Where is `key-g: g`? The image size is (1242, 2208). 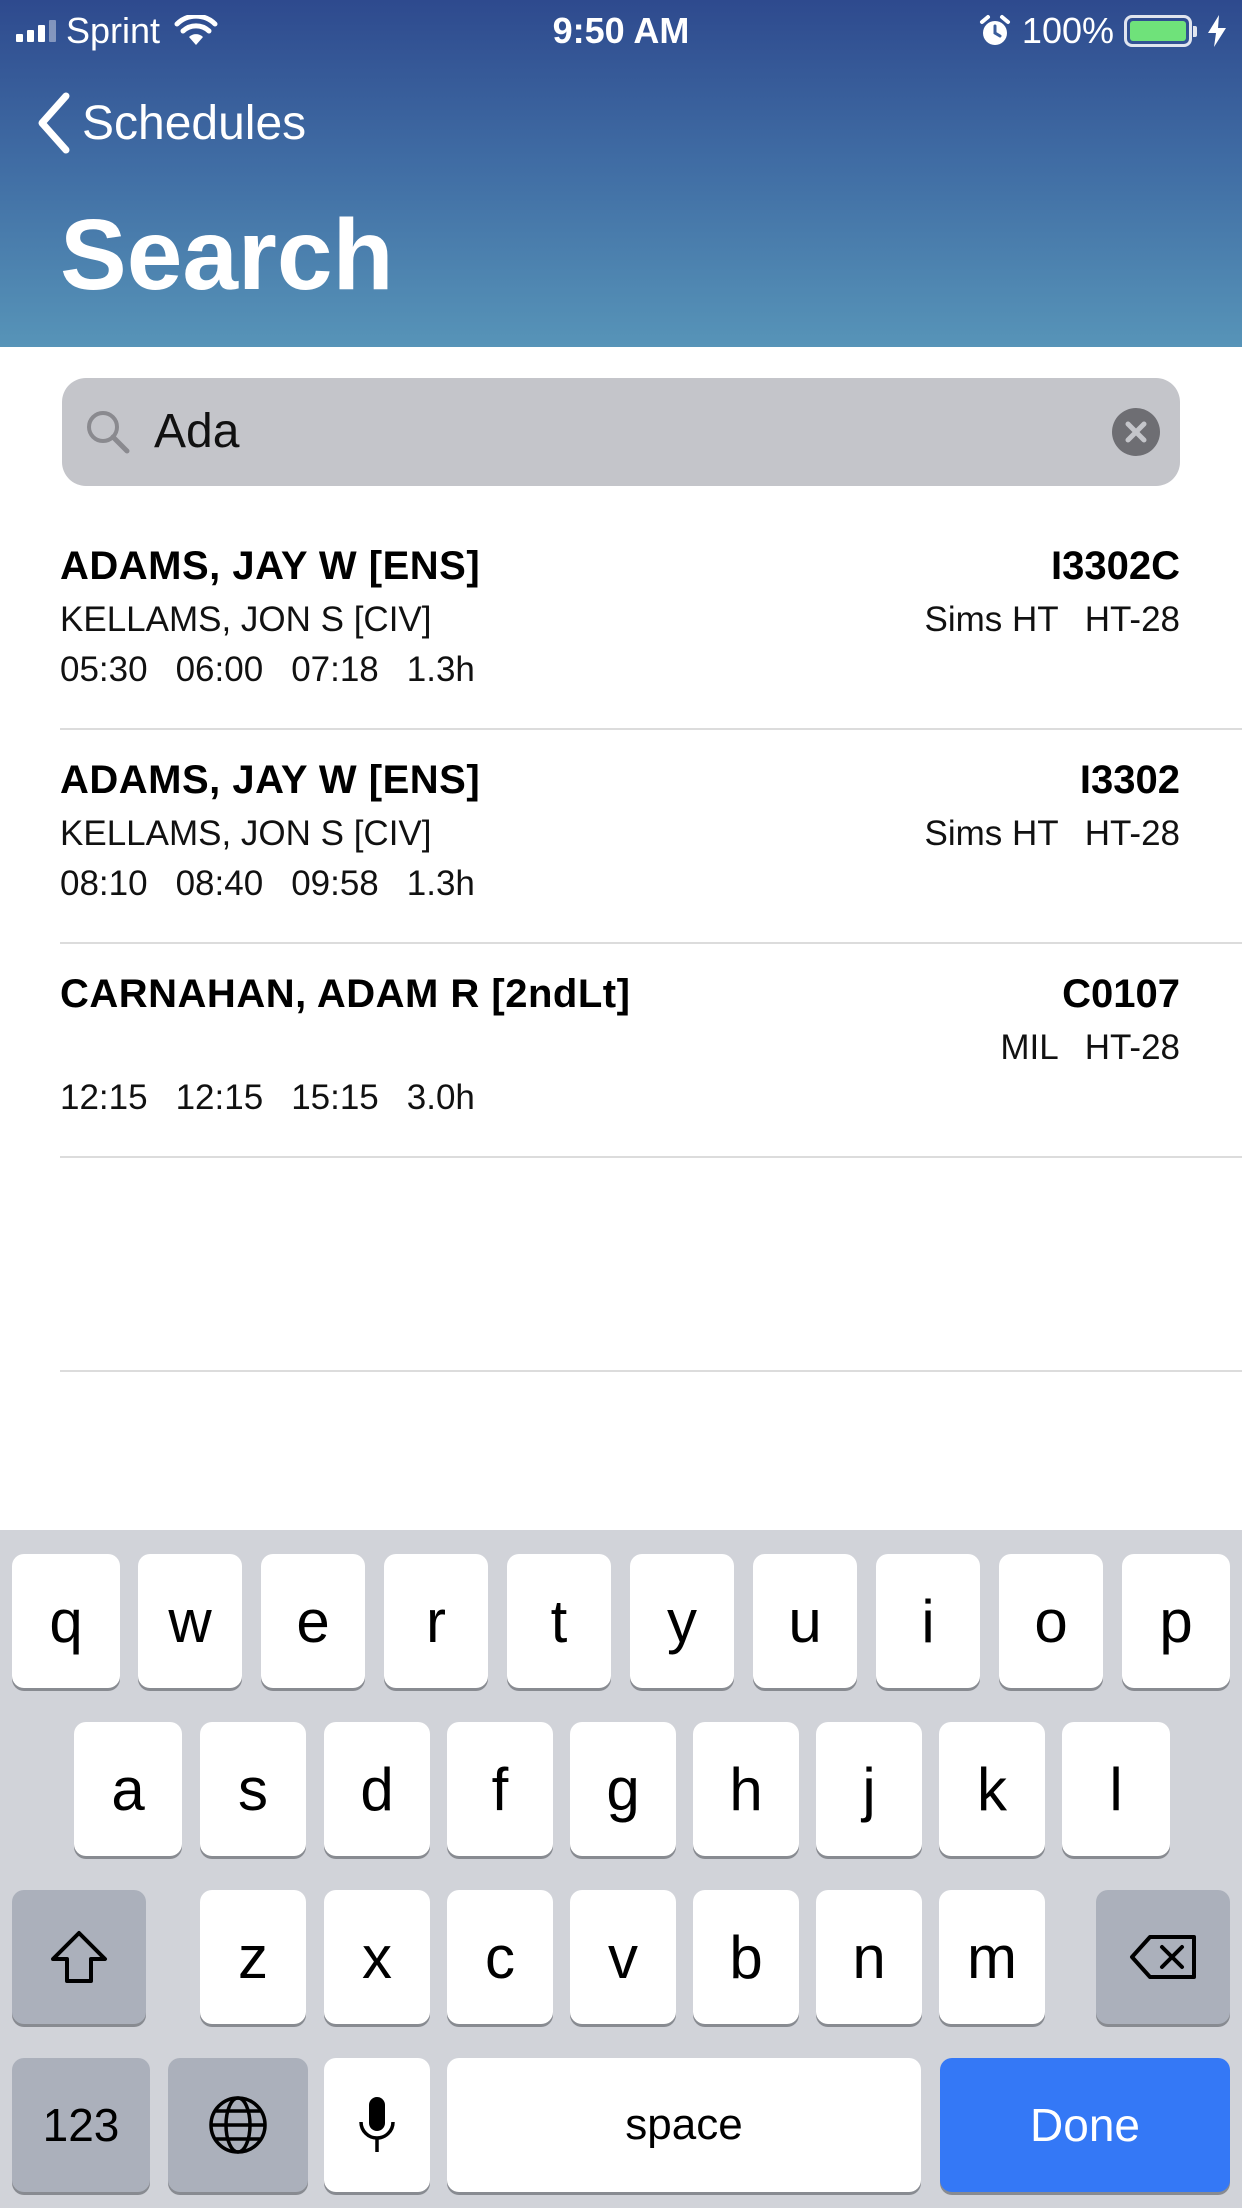 key-g: g is located at coordinates (623, 1789).